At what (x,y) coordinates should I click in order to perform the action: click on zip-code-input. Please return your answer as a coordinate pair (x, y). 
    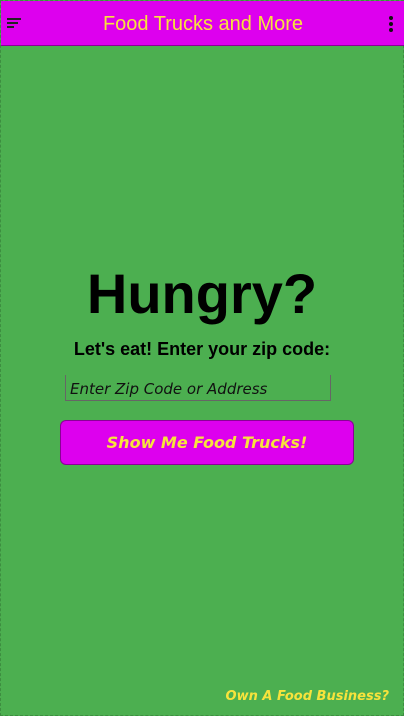
    Looking at the image, I should click on (198, 388).